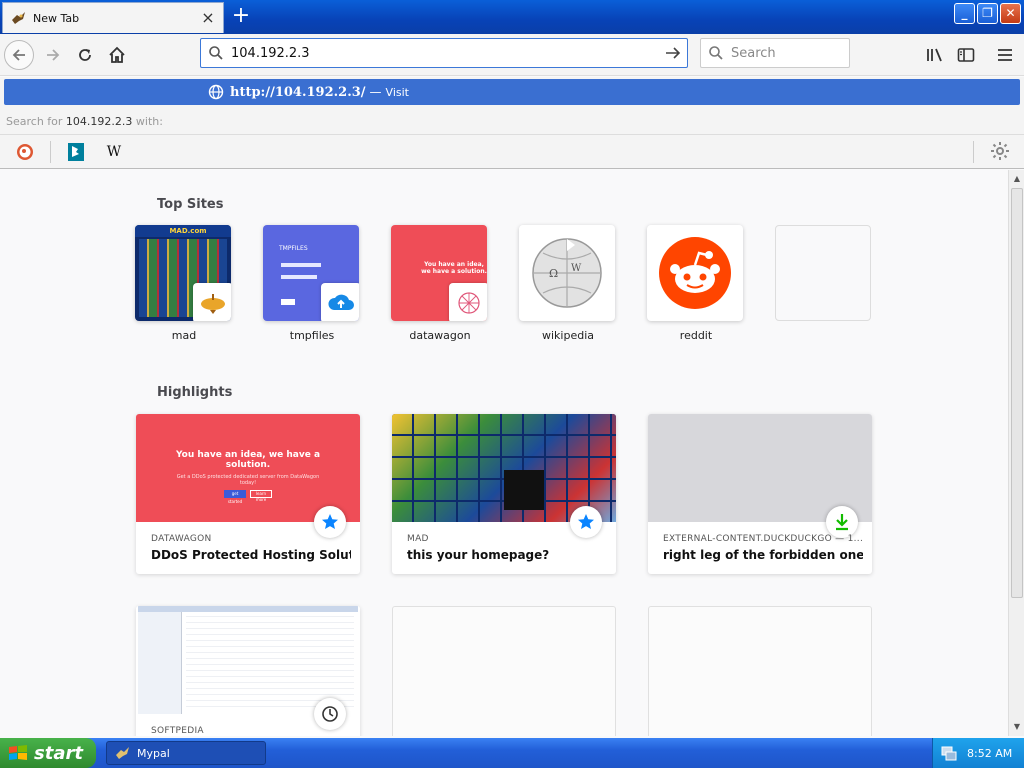 The height and width of the screenshot is (768, 1024). I want to click on taskbar-item-mypal: Mypal, so click(186, 753).